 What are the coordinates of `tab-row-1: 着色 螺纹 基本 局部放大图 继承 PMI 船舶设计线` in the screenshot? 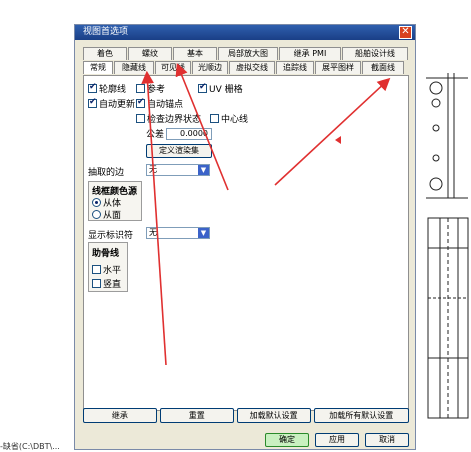 It's located at (246, 53).